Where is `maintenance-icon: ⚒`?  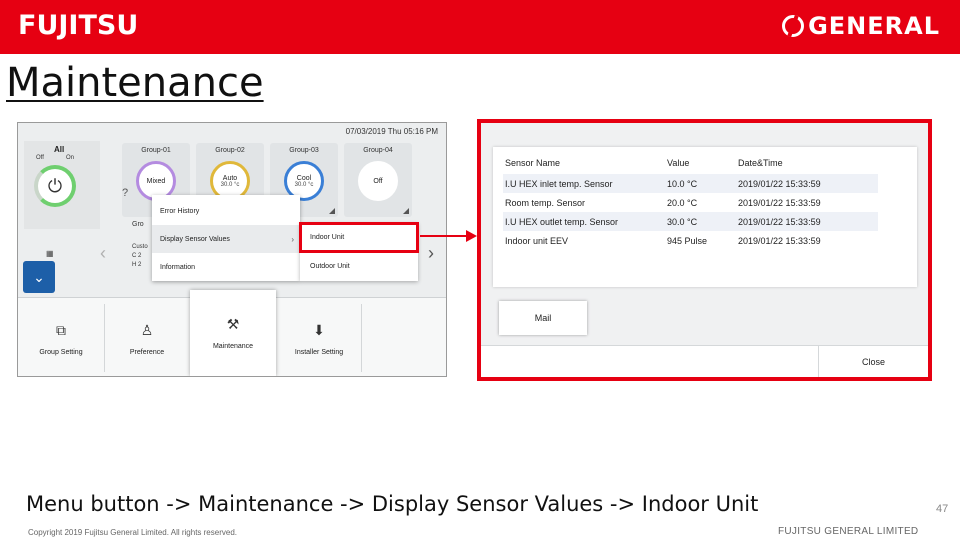
maintenance-icon: ⚒ is located at coordinates (233, 324).